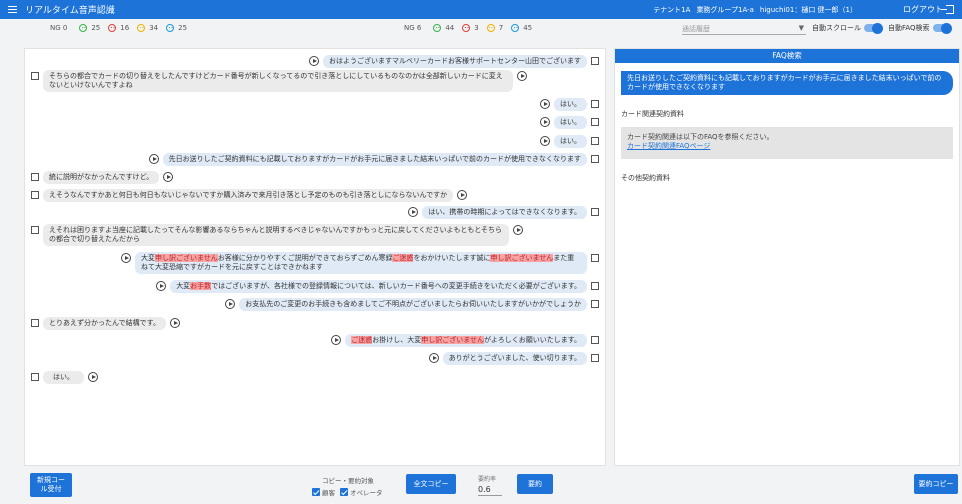 The image size is (962, 504). I want to click on operator-calm-count: 45, so click(528, 28).